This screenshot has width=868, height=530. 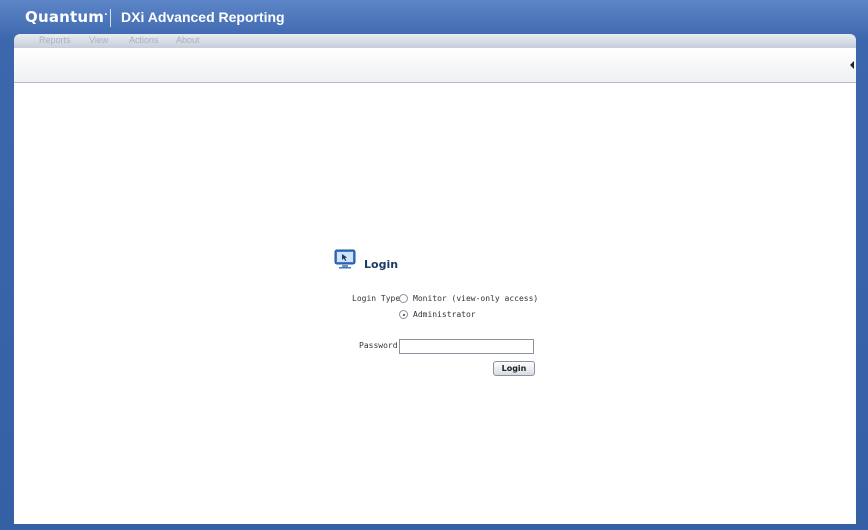 What do you see at coordinates (403, 314) in the screenshot?
I see `radio-administrator` at bounding box center [403, 314].